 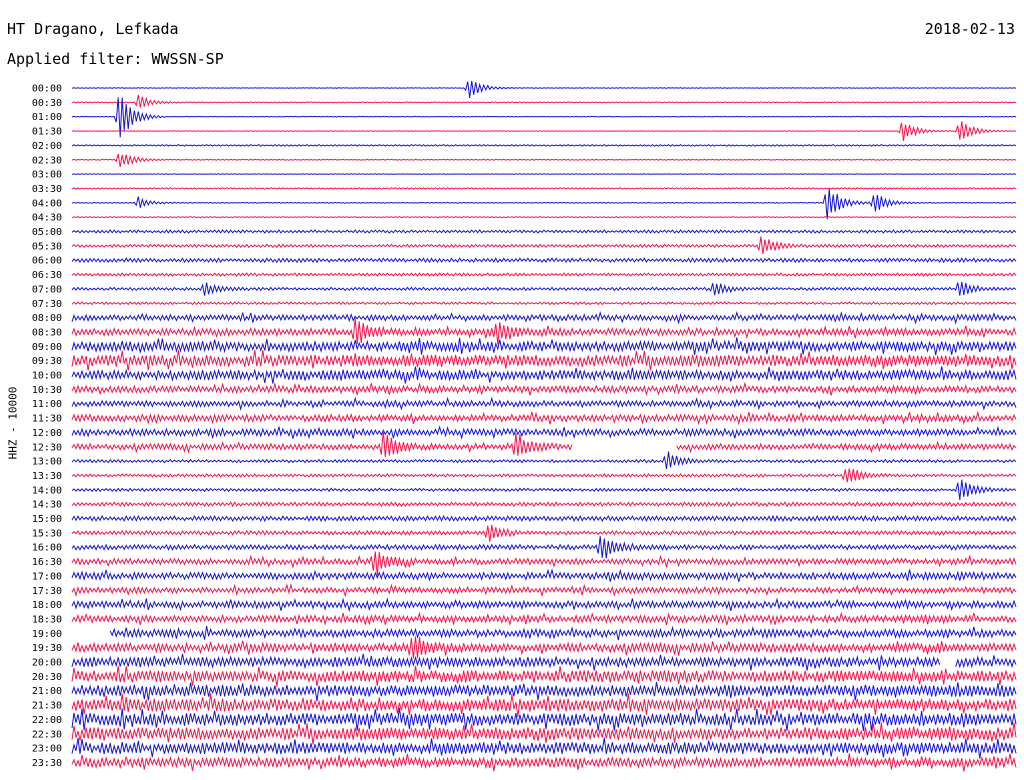 I want to click on row-time-label: 20:00, so click(x=47, y=663).